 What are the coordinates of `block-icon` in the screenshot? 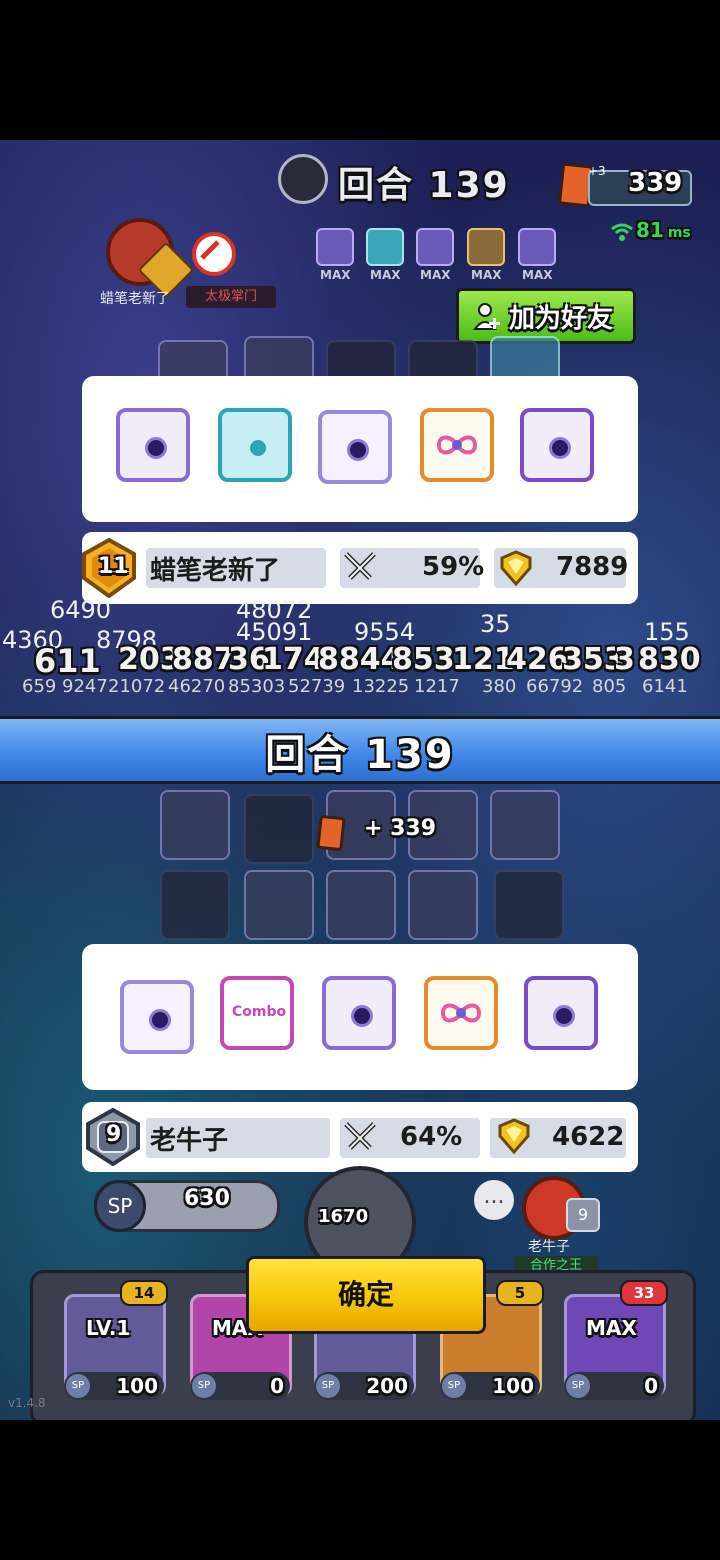 It's located at (214, 254).